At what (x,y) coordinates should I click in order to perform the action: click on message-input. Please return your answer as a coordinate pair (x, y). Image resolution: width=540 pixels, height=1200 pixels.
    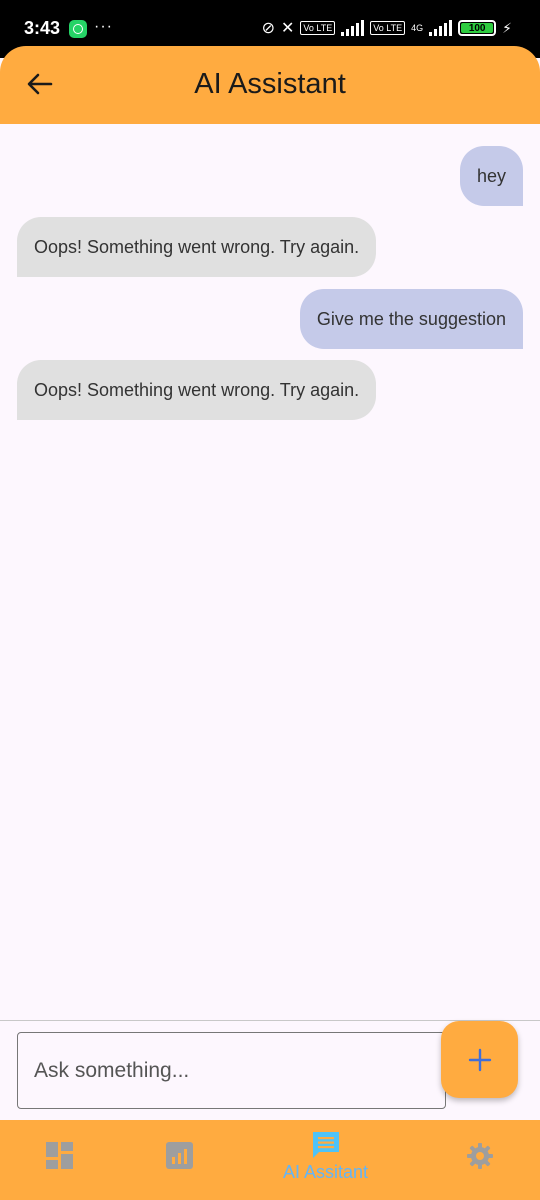
    Looking at the image, I should click on (239, 1070).